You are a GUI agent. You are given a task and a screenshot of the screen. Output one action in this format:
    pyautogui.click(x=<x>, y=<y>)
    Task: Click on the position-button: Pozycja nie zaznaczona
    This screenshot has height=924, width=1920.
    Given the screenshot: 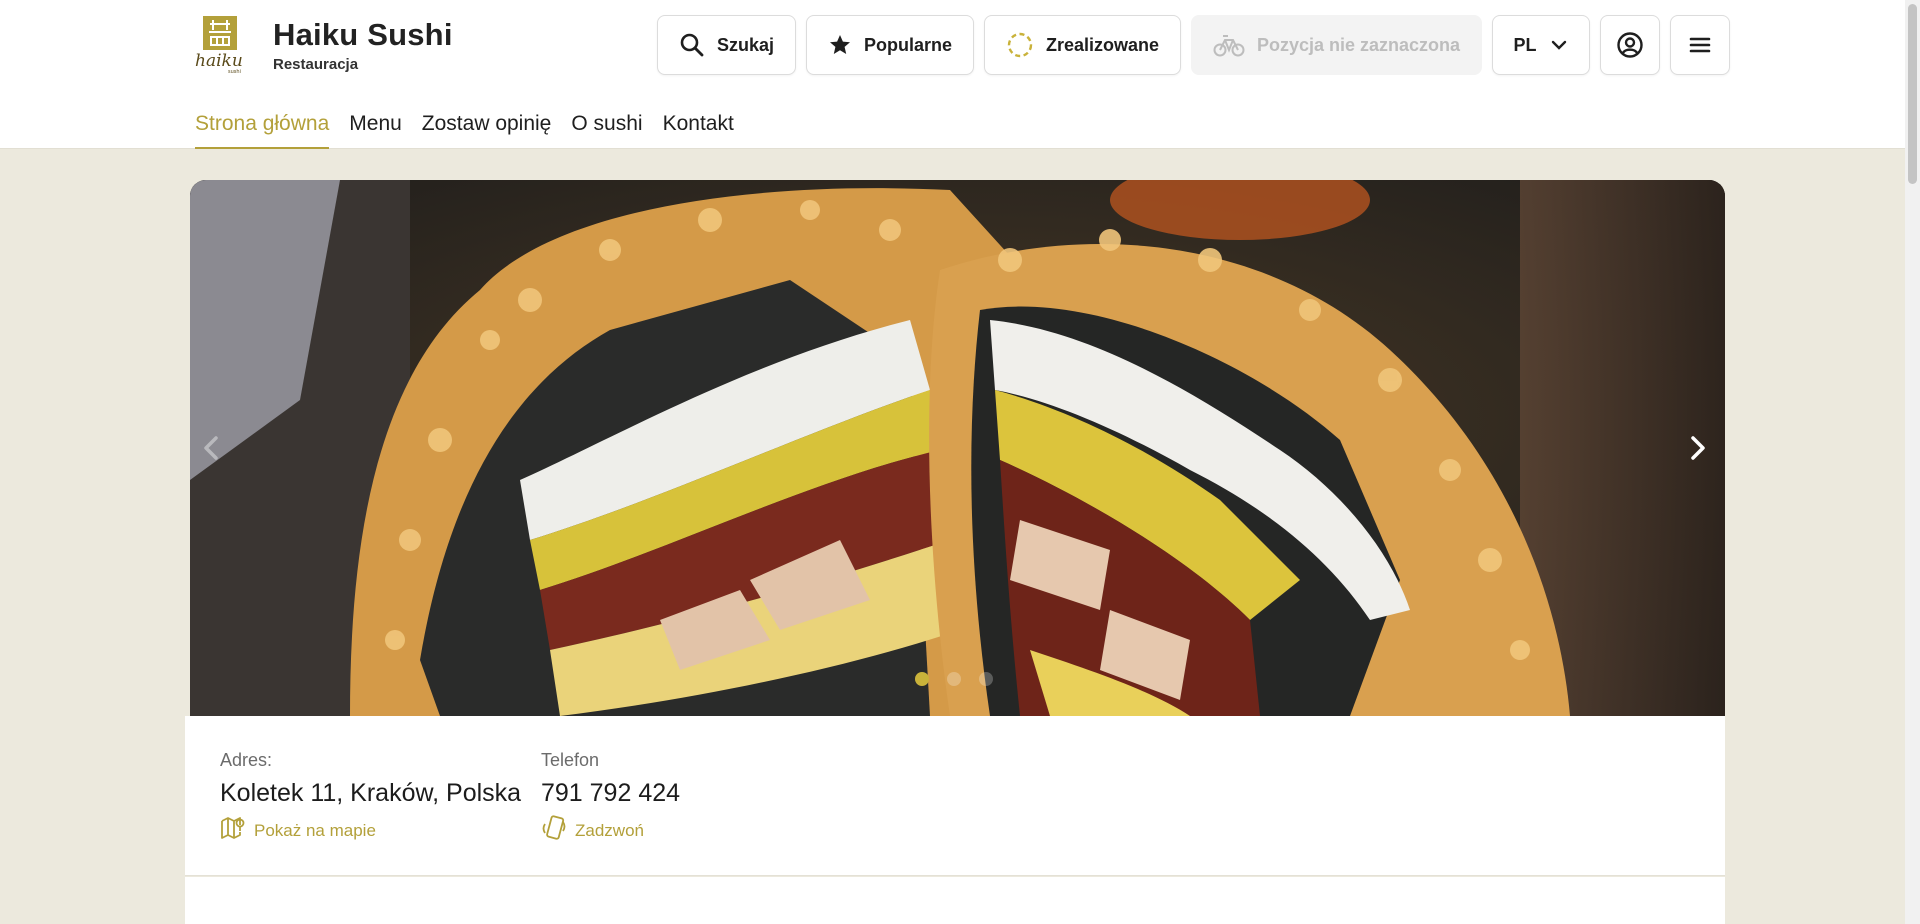 What is the action you would take?
    pyautogui.click(x=1336, y=45)
    